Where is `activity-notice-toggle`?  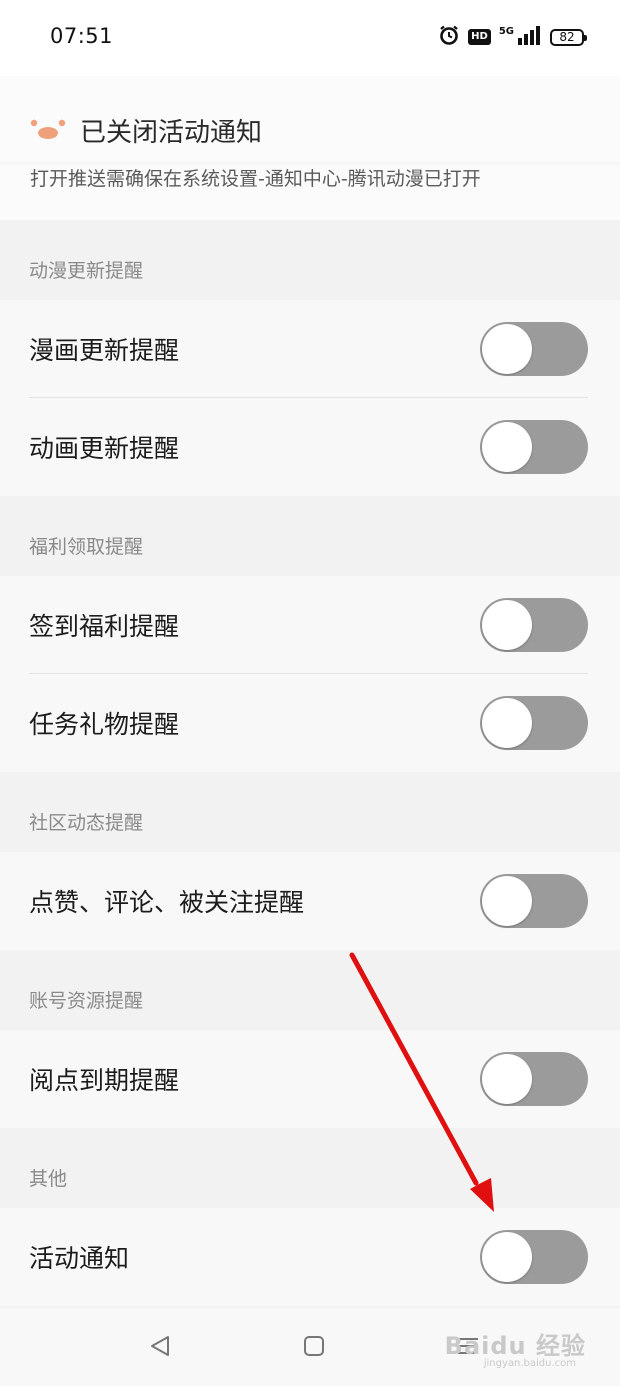
activity-notice-toggle is located at coordinates (534, 1257).